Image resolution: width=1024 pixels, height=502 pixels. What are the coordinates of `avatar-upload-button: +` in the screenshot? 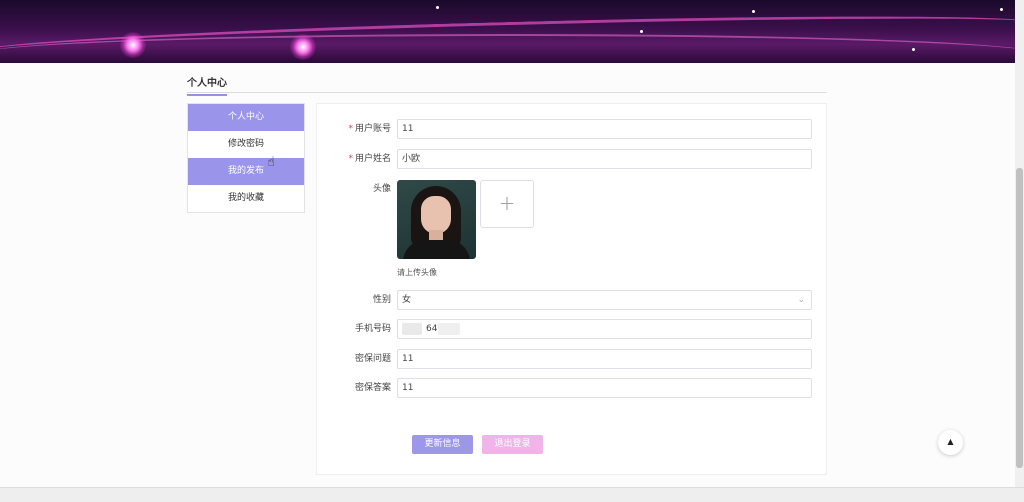 It's located at (507, 204).